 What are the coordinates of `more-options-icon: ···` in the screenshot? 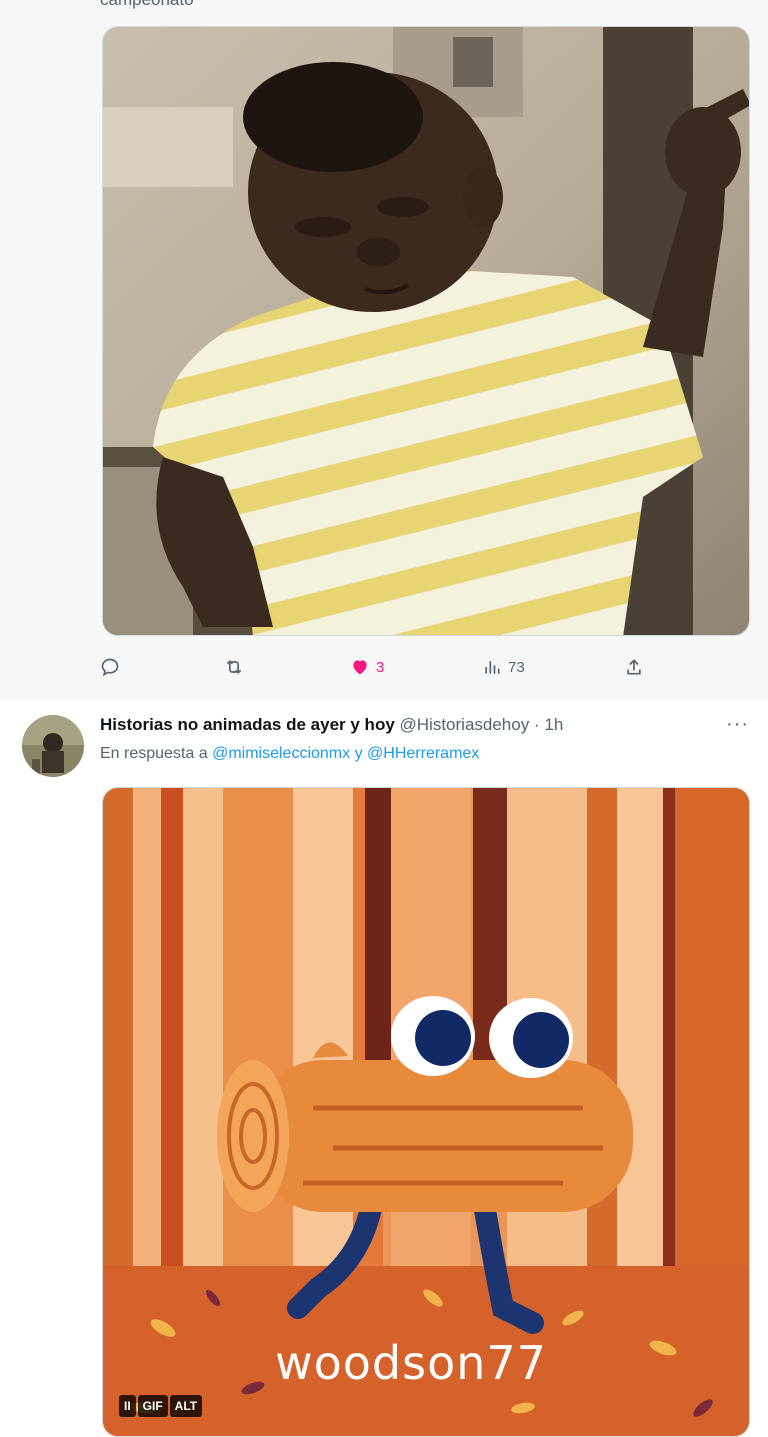 It's located at (737, 724).